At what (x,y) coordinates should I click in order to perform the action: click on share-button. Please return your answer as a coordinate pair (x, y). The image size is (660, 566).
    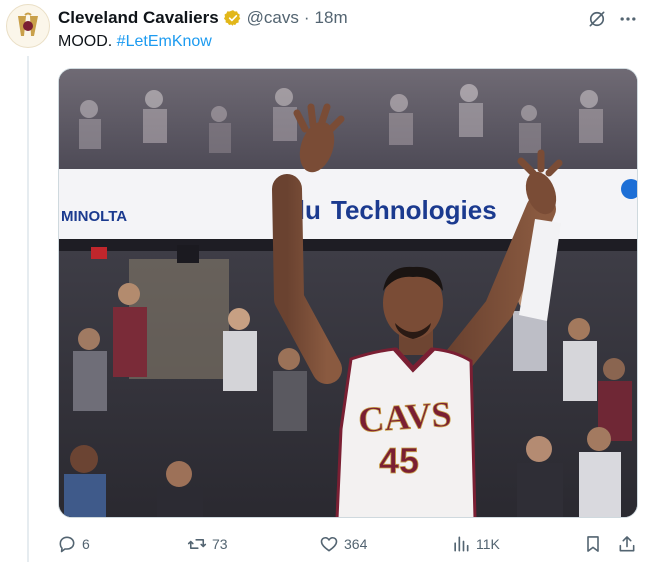
    Looking at the image, I should click on (627, 544).